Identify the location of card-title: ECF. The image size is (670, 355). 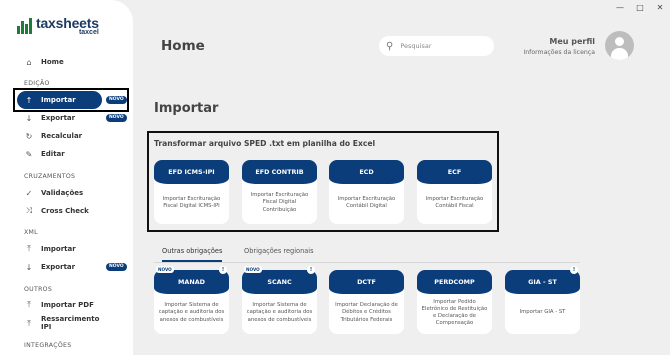
(454, 172).